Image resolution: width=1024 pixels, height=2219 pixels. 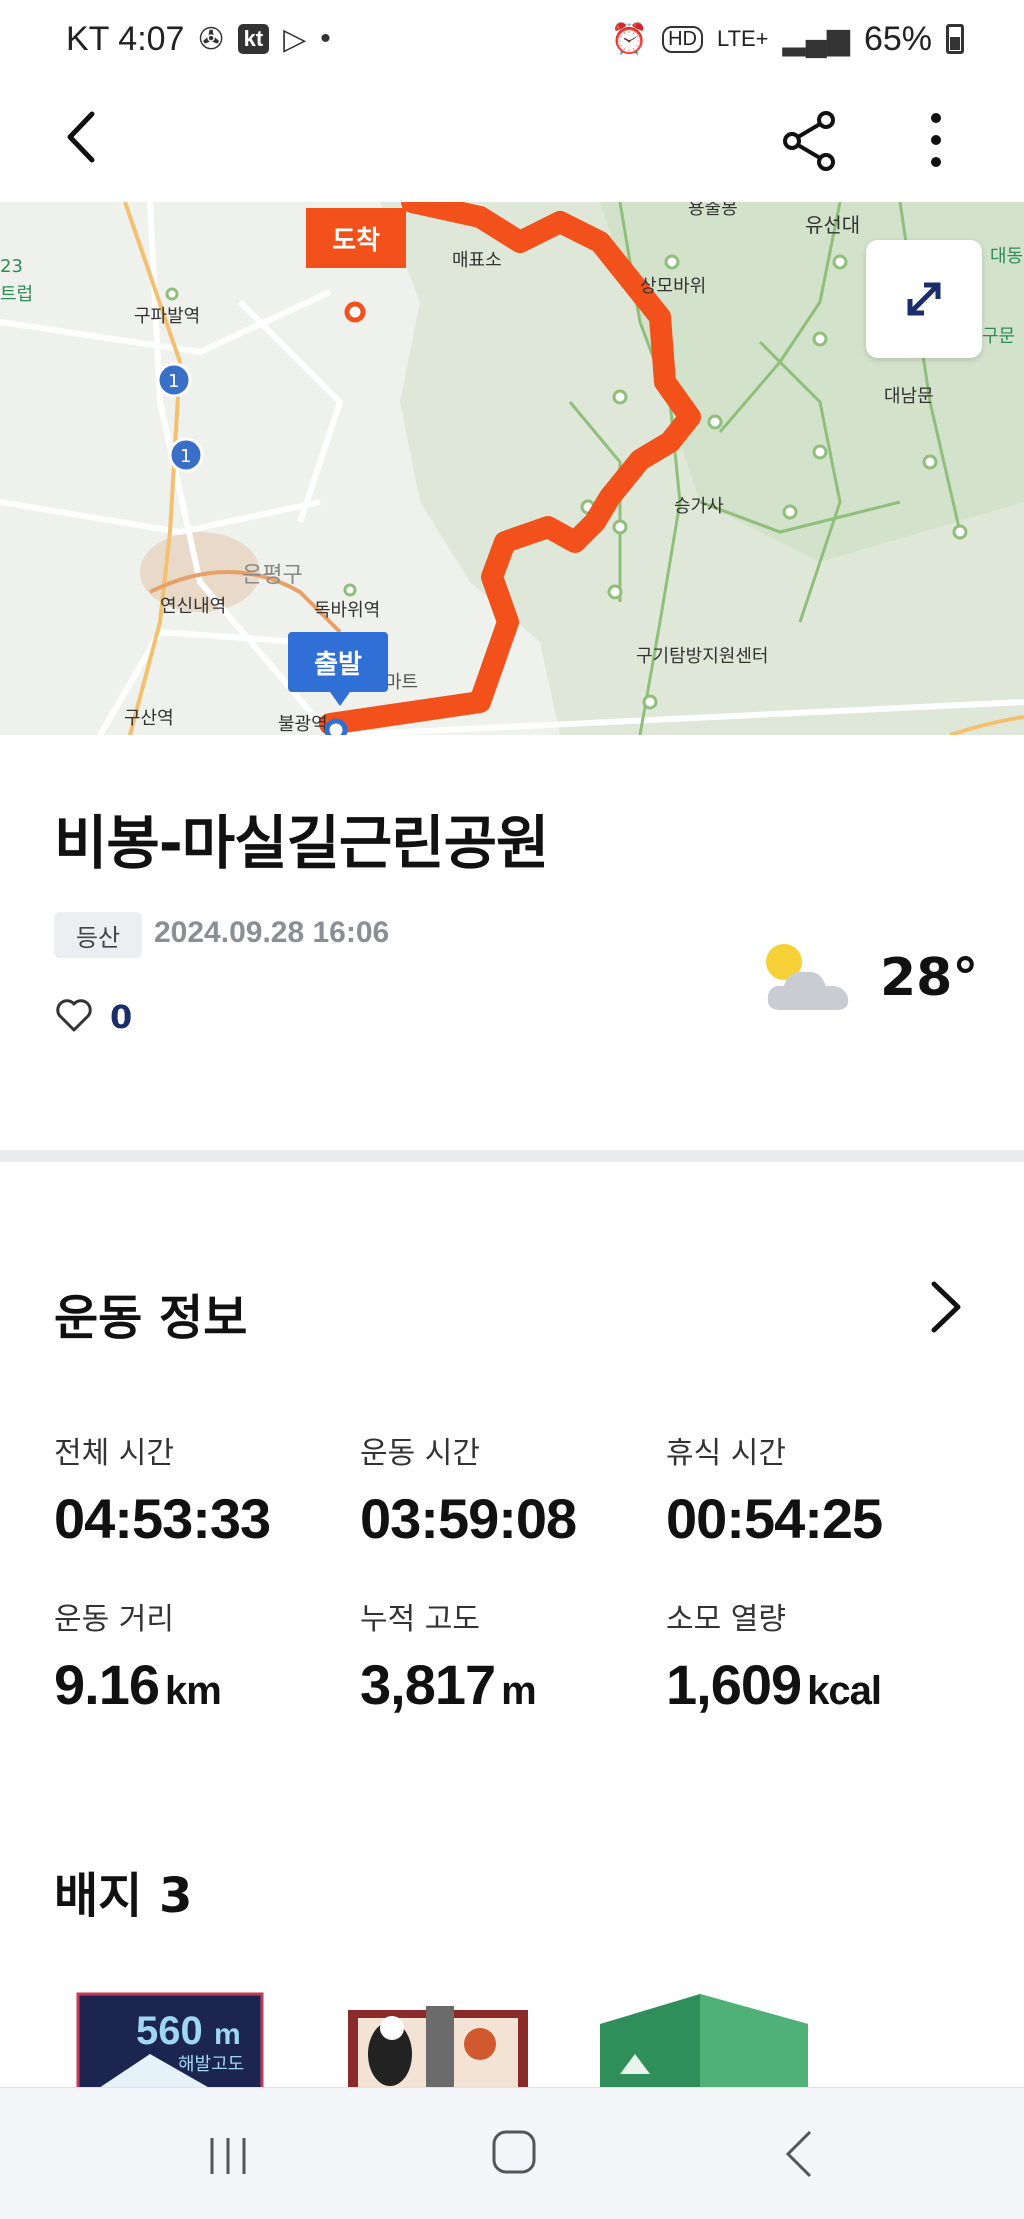 What do you see at coordinates (121, 1017) in the screenshot?
I see `like-count: 0` at bounding box center [121, 1017].